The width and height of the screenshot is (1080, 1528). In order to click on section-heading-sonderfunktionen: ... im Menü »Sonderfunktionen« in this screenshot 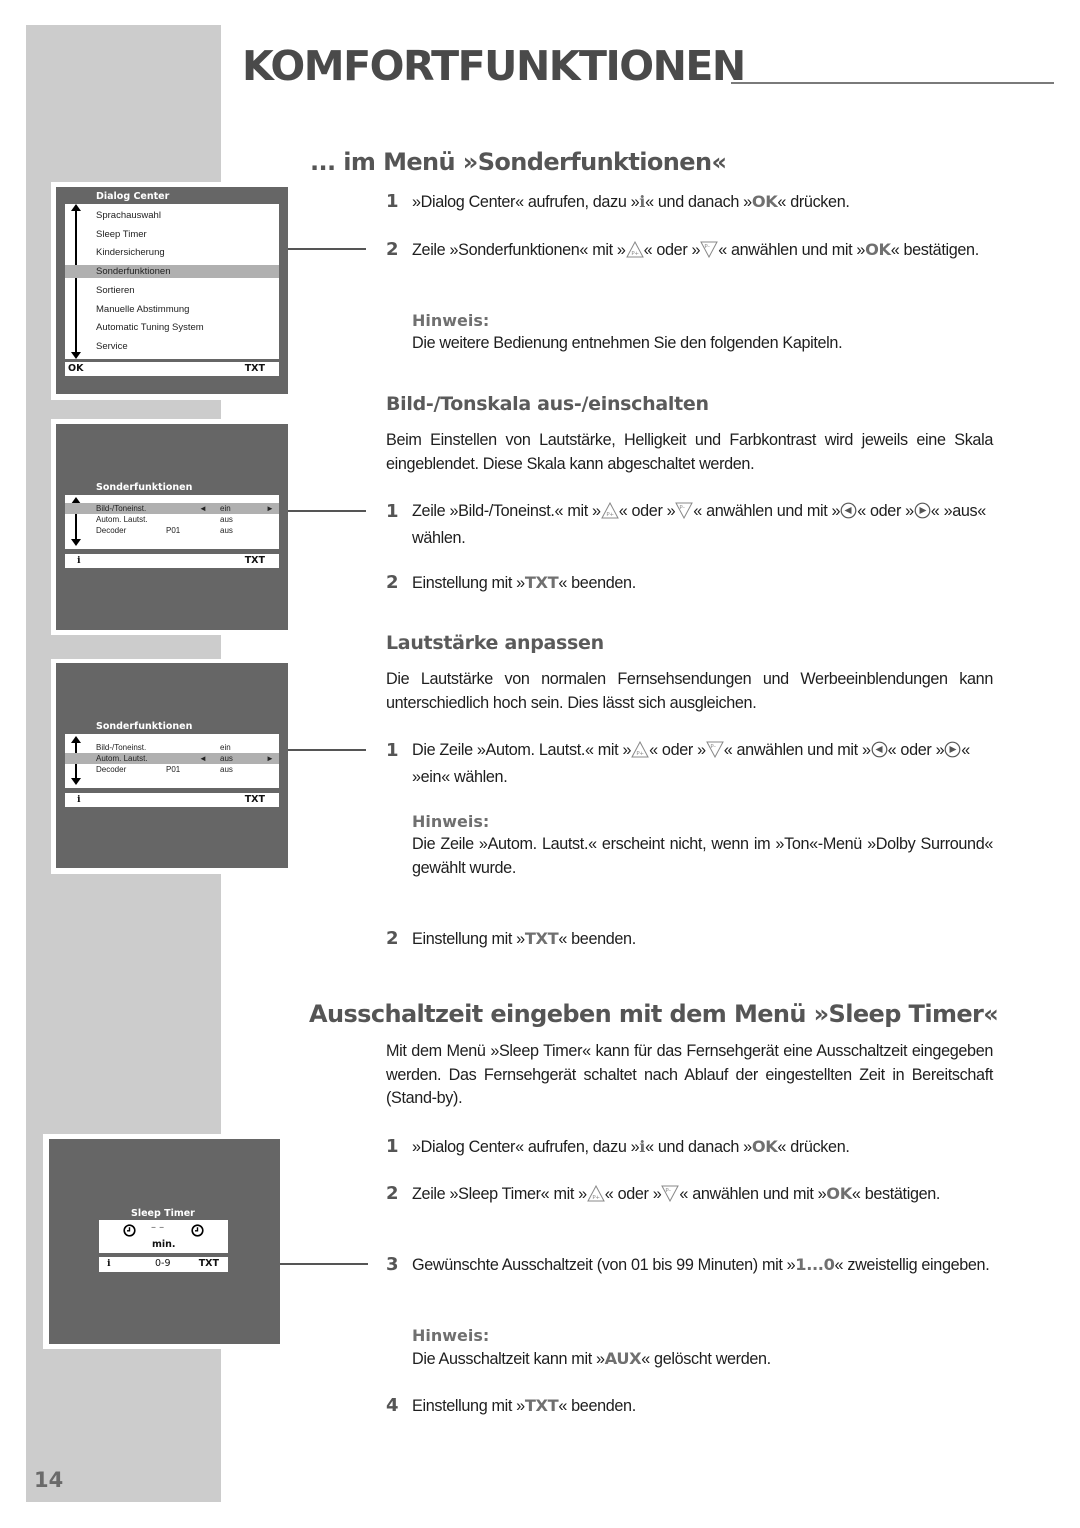, I will do `click(518, 162)`.